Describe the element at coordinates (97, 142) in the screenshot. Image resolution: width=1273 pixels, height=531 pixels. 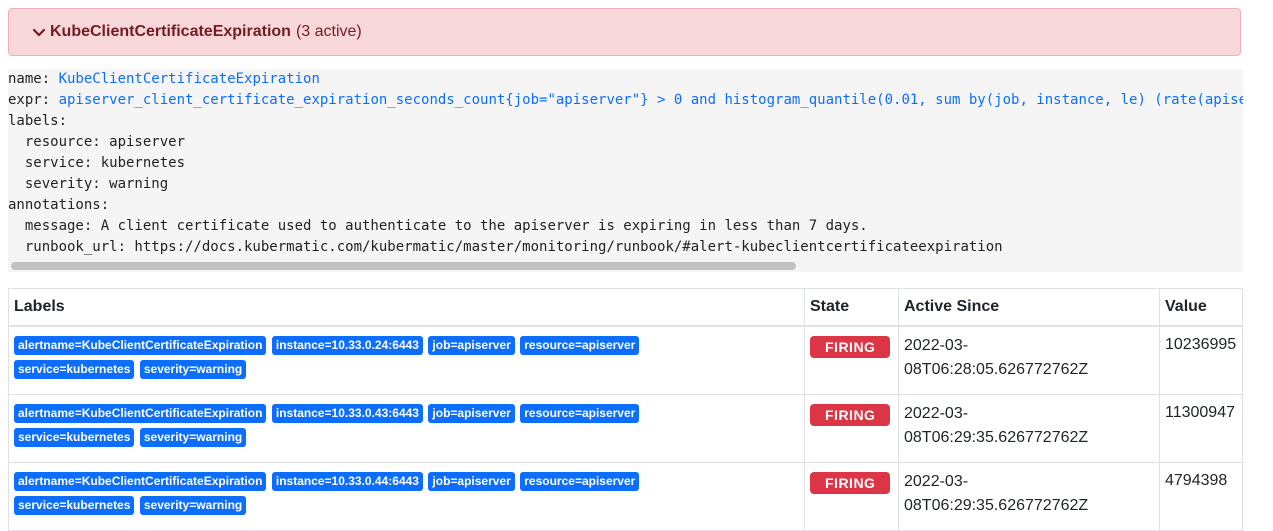
I see `rule-label-line: resource: apiserver` at that location.